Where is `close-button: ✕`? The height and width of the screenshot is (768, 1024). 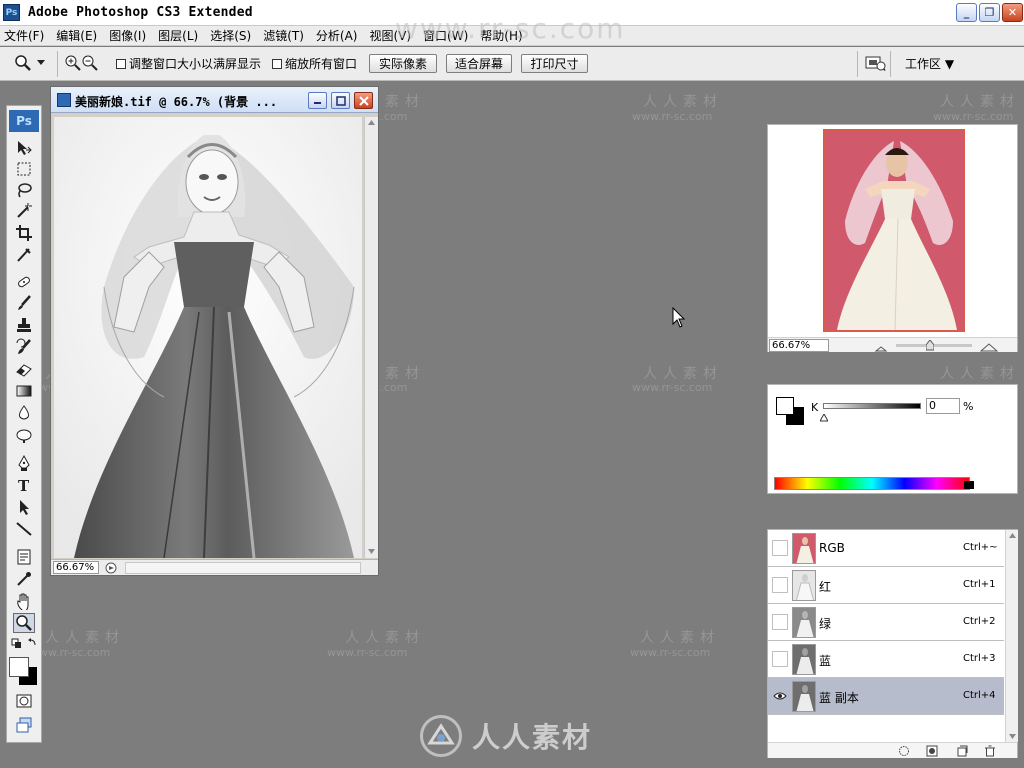
close-button: ✕ is located at coordinates (1012, 12).